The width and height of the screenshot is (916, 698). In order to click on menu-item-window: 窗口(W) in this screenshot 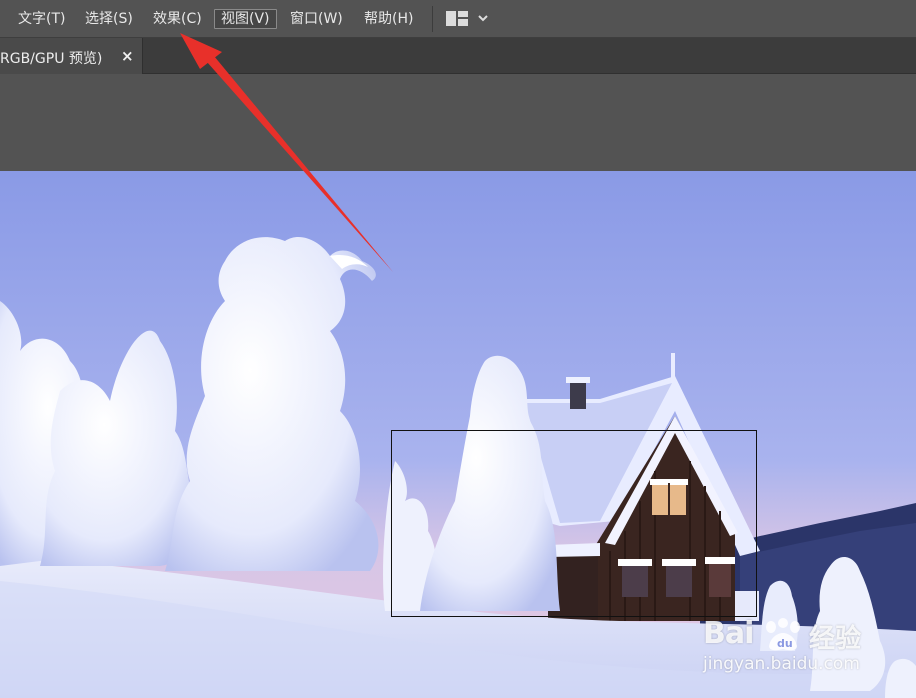, I will do `click(316, 19)`.